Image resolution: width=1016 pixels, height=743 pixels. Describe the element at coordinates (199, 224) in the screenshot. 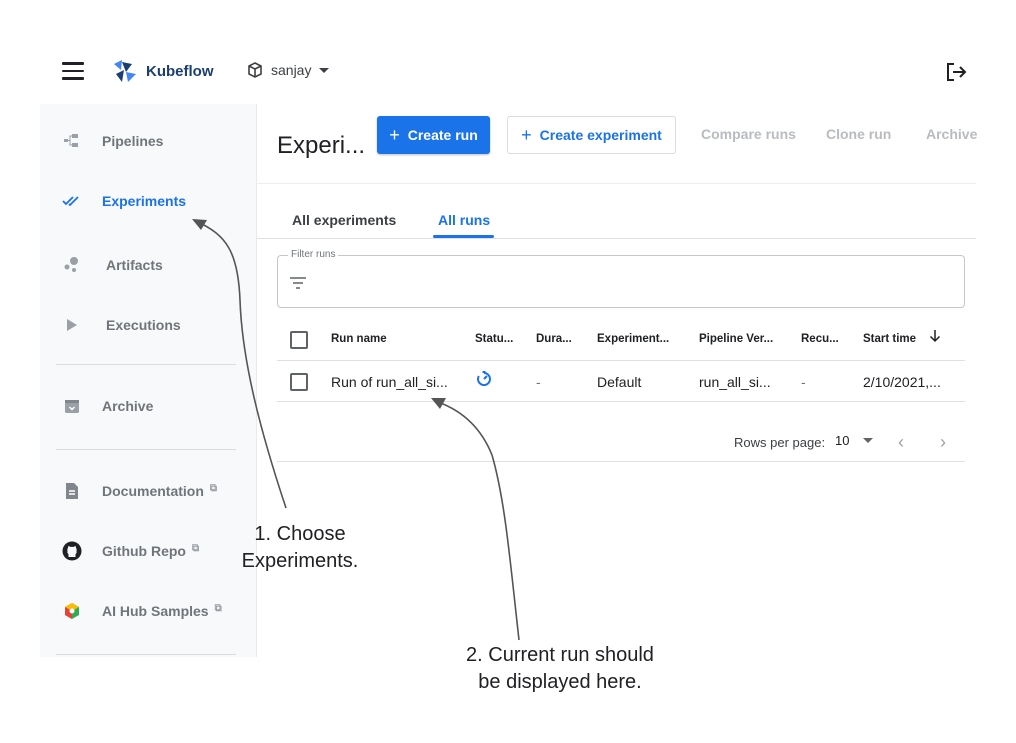

I see `annotation-arrowhead-experiments` at that location.